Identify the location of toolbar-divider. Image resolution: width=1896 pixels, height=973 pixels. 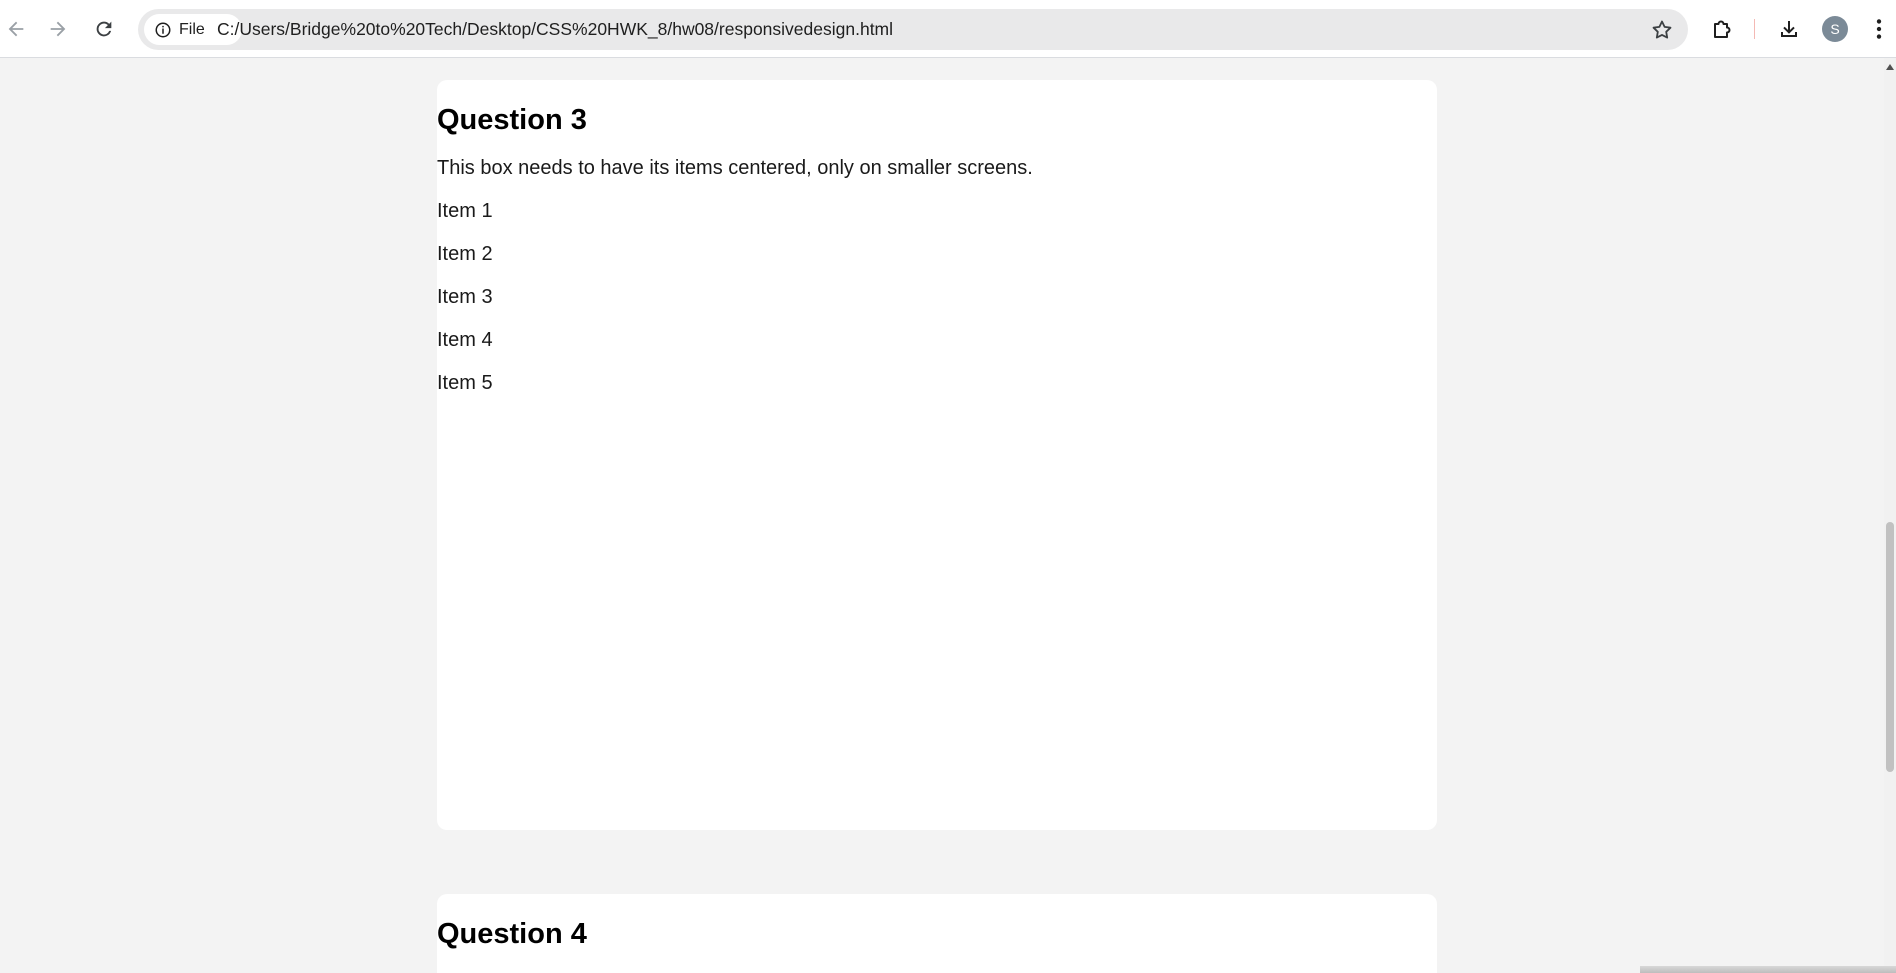
(1754, 29).